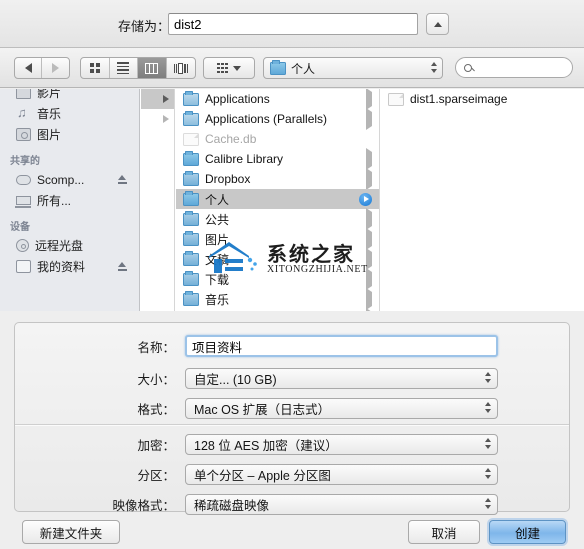  Describe the element at coordinates (277, 299) in the screenshot. I see `file-row: 音乐` at that location.